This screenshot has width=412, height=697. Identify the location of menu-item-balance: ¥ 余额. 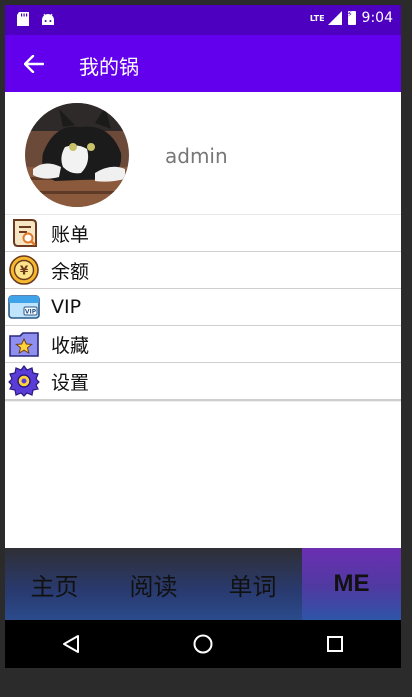
(203, 270).